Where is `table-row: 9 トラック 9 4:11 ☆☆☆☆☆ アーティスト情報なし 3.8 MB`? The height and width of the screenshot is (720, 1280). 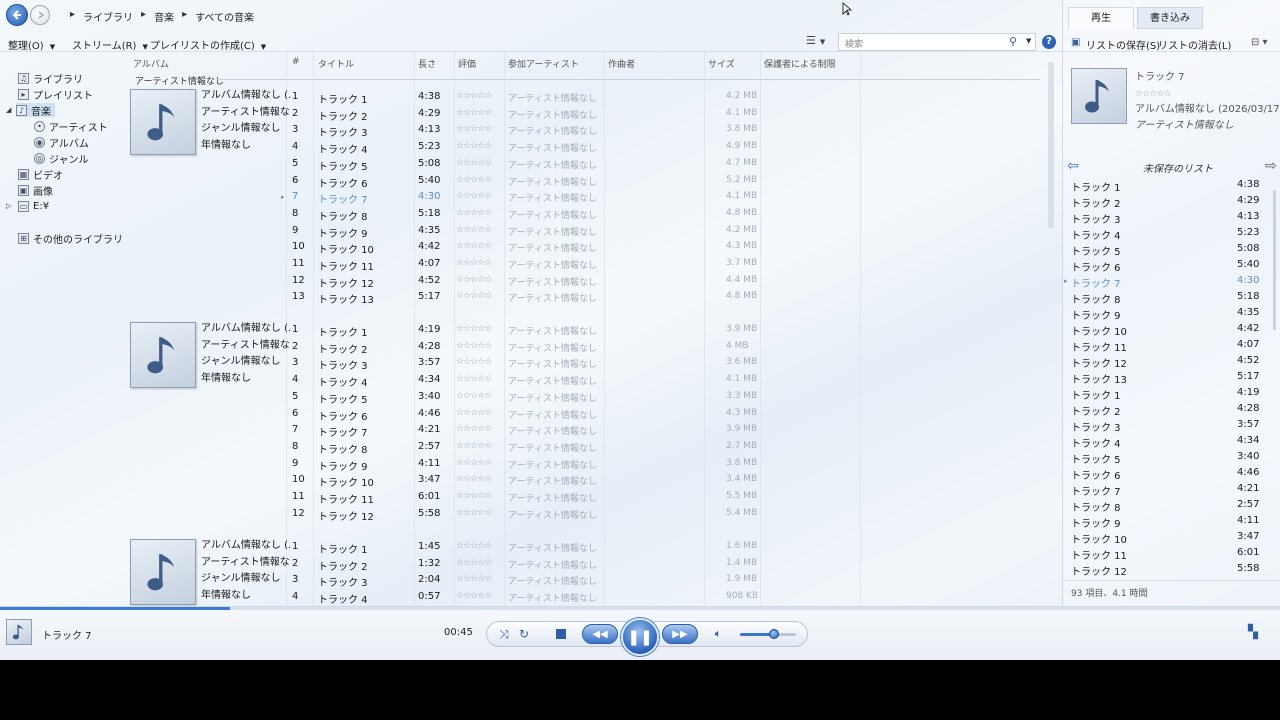
table-row: 9 トラック 9 4:11 ☆☆☆☆☆ アーティスト情報なし 3.8 MB is located at coordinates (608, 464).